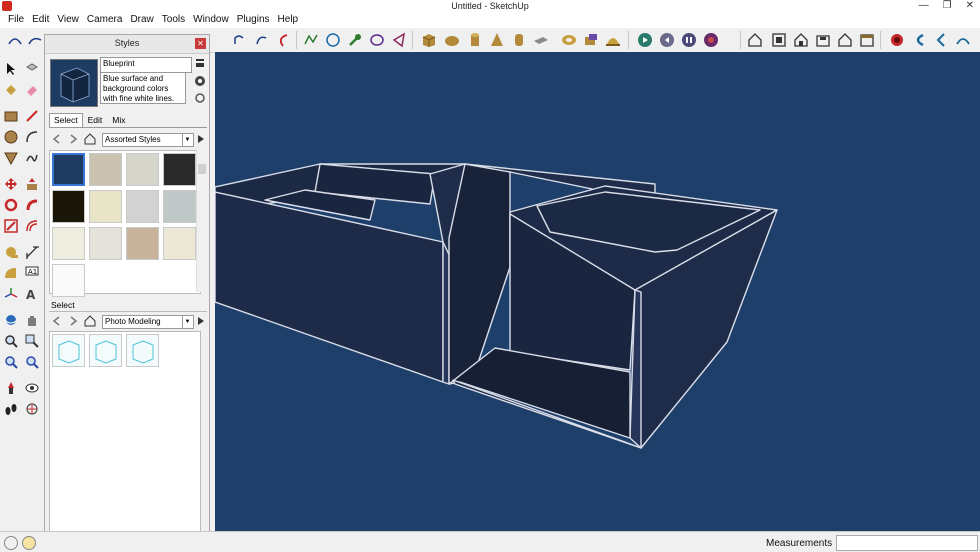  I want to click on update-style-icon, so click(200, 98).